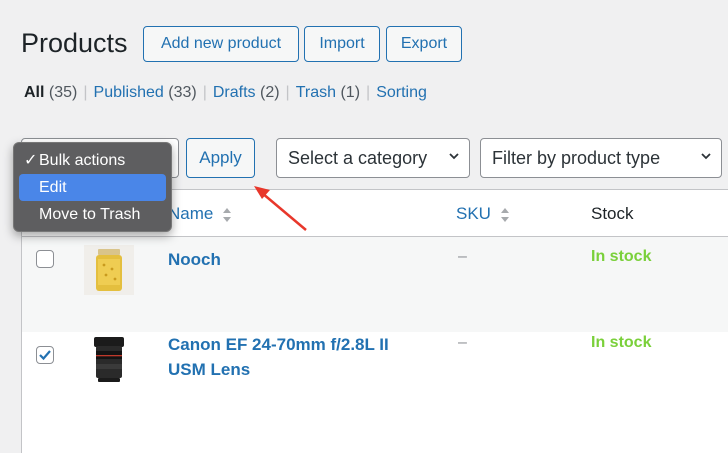  What do you see at coordinates (129, 92) in the screenshot?
I see `view-published: Published` at bounding box center [129, 92].